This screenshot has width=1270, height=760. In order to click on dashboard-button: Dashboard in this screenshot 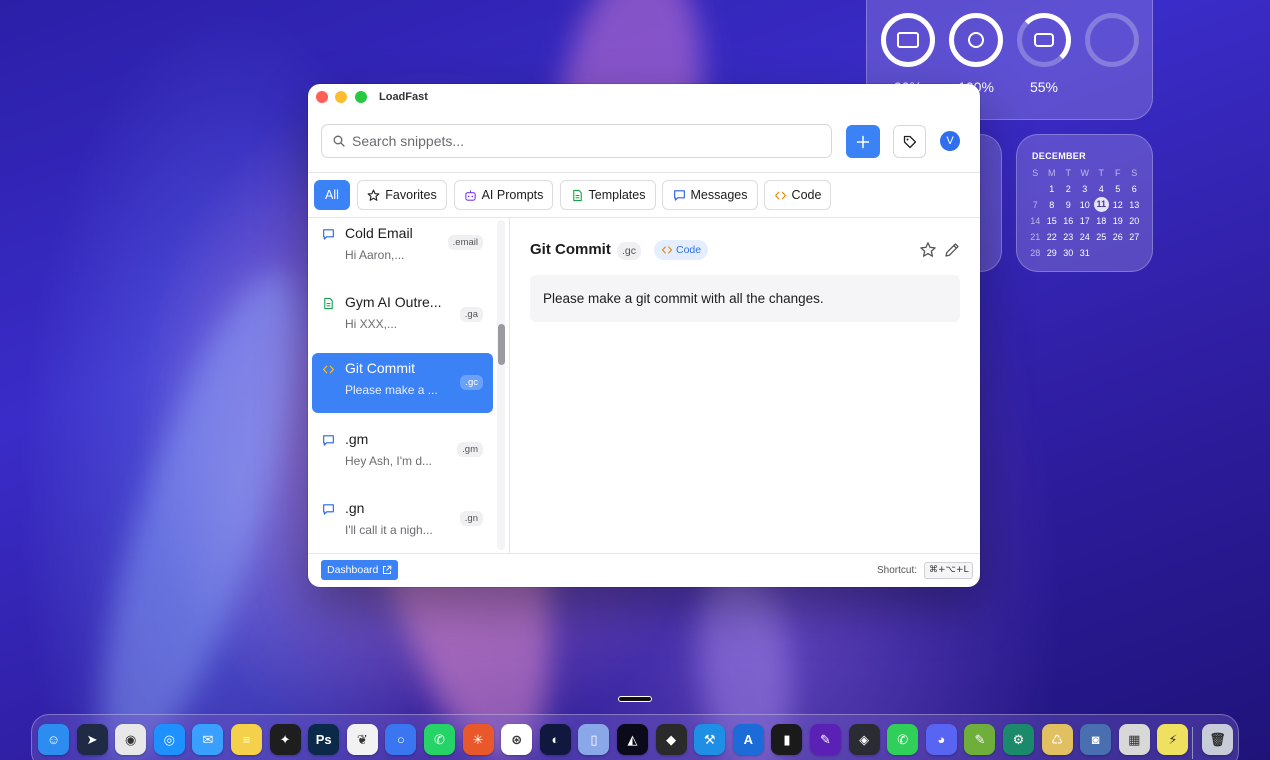, I will do `click(360, 570)`.